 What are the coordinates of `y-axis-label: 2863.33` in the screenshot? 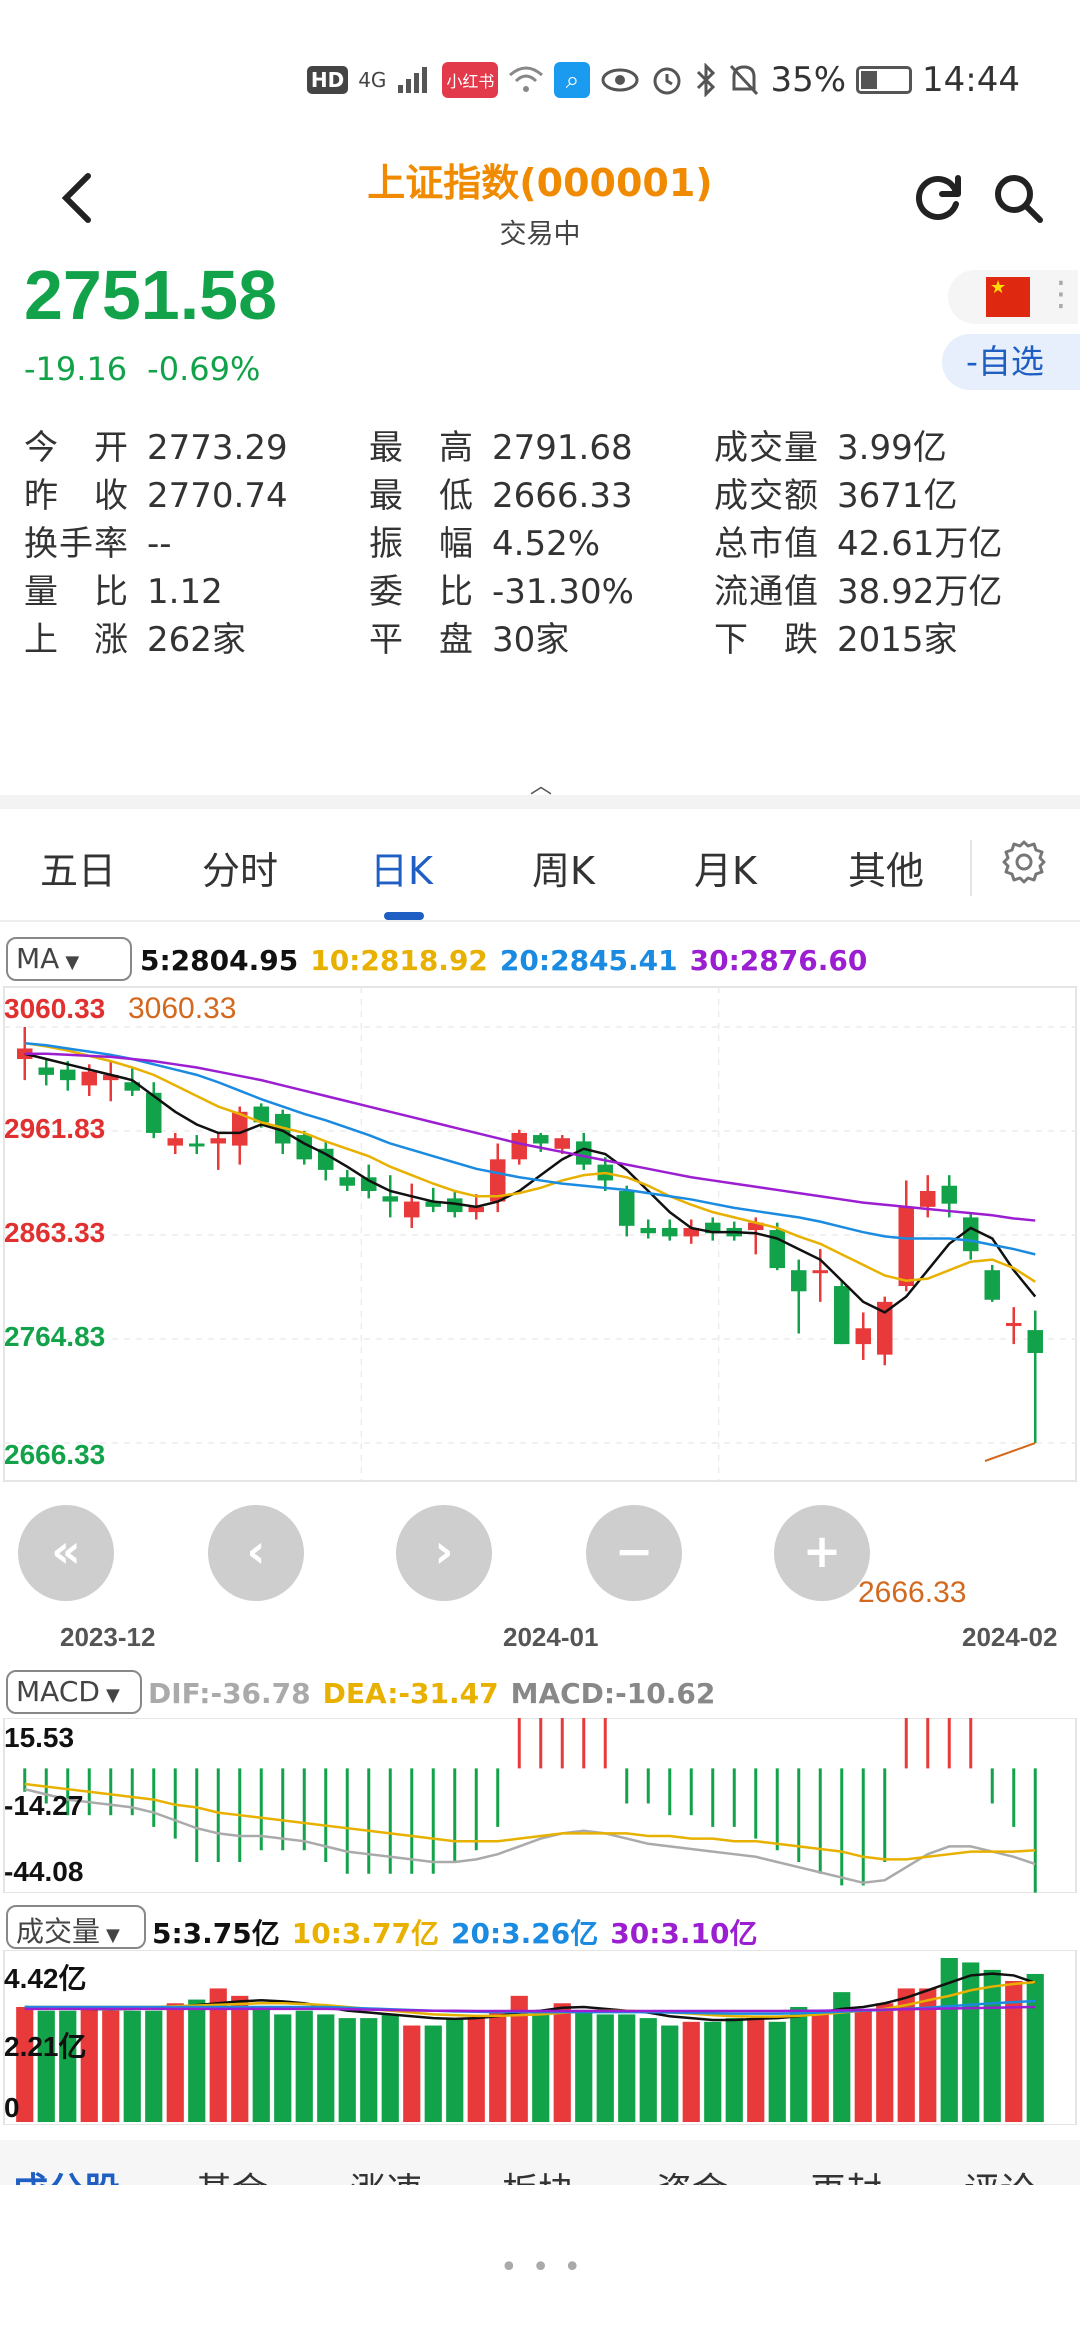 It's located at (55, 1232).